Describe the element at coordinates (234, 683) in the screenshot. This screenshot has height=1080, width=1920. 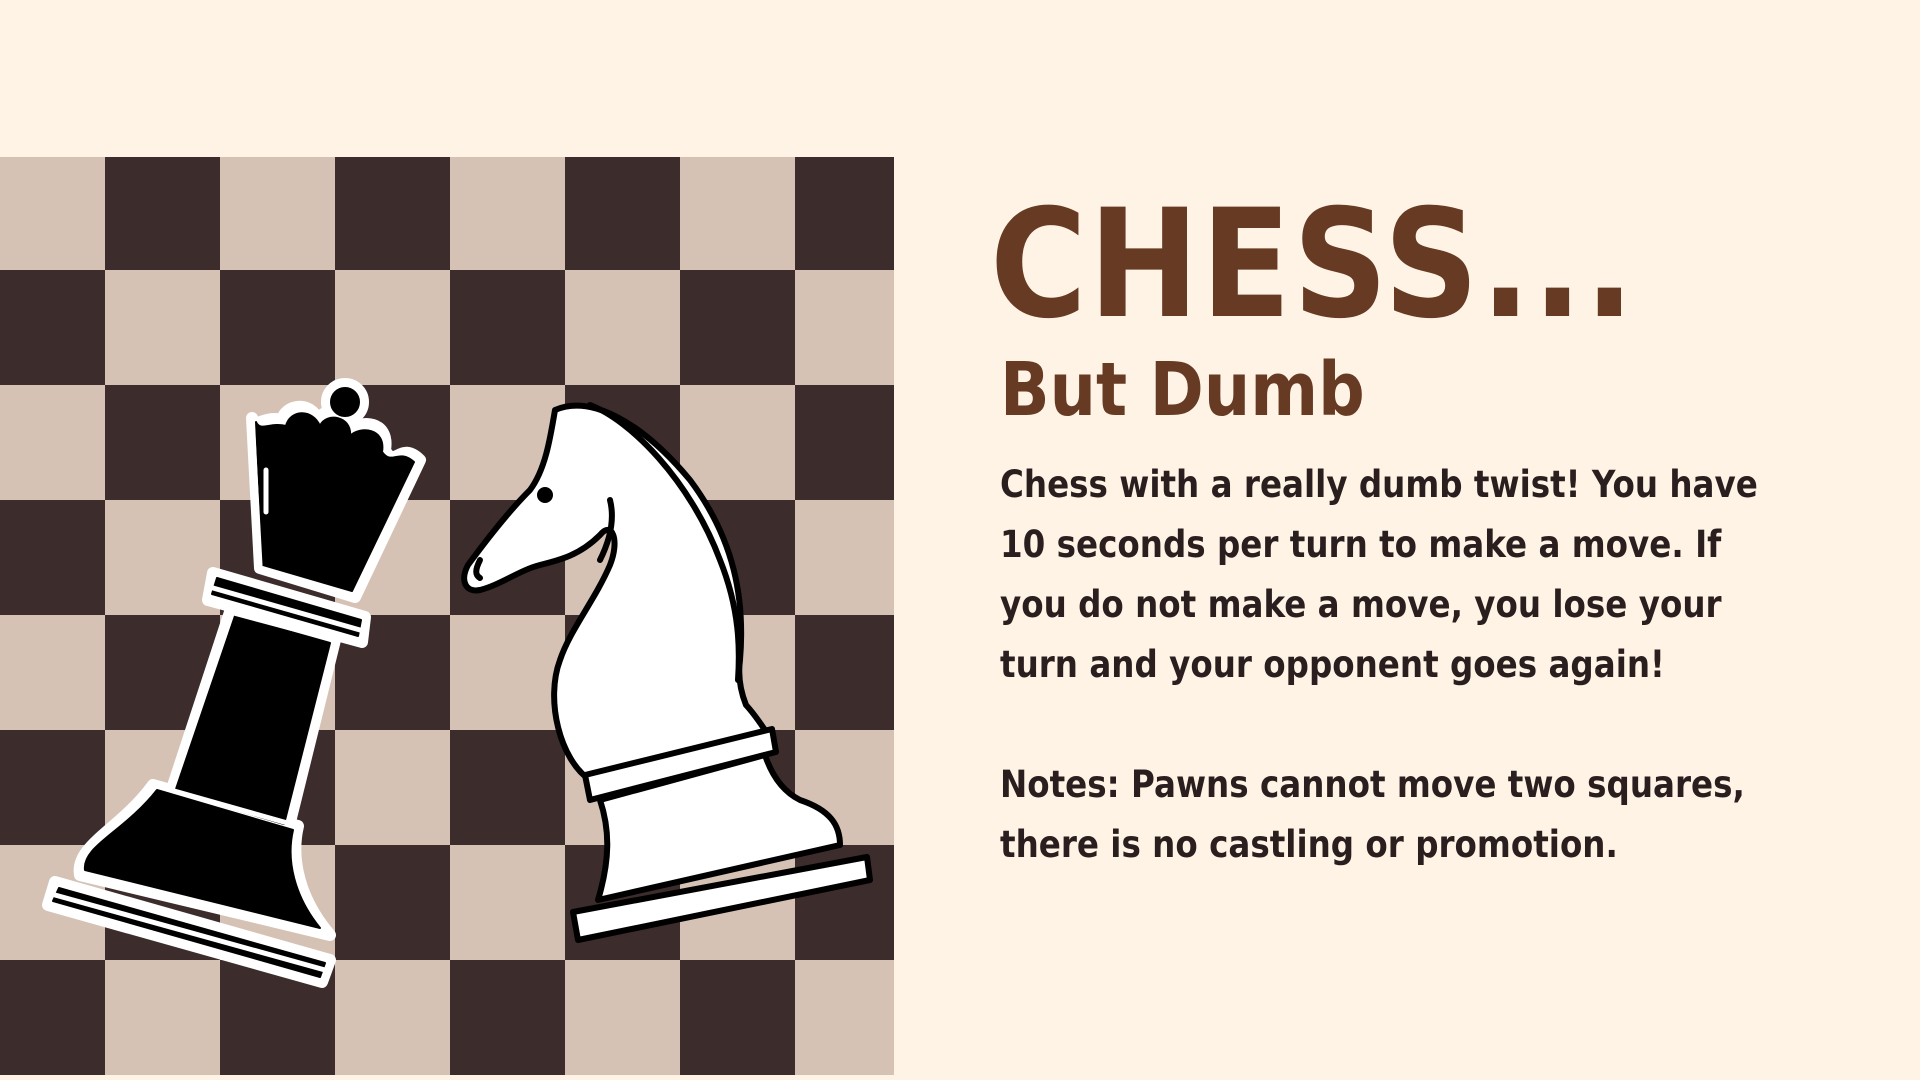
I see `black-queen-icon` at that location.